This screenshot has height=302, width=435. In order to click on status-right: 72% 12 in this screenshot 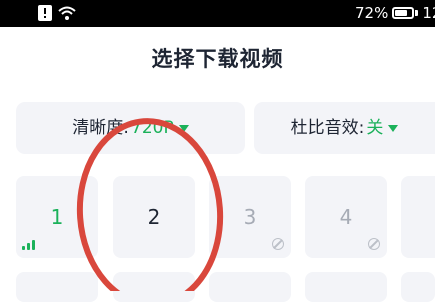, I will do `click(395, 13)`.